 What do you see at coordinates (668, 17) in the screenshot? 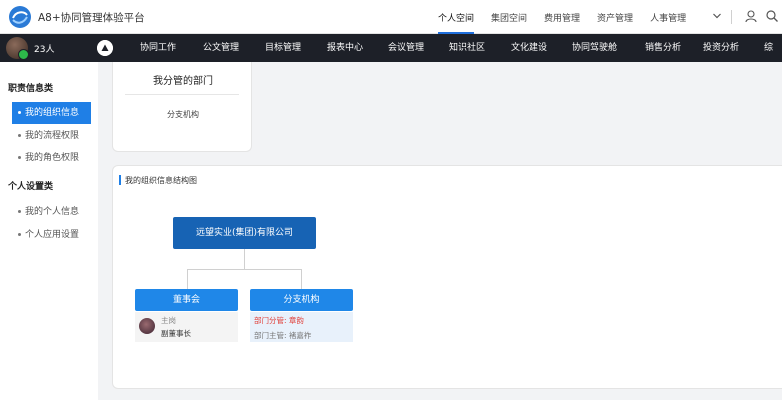
I see `tab-hr-management: 人事管理` at bounding box center [668, 17].